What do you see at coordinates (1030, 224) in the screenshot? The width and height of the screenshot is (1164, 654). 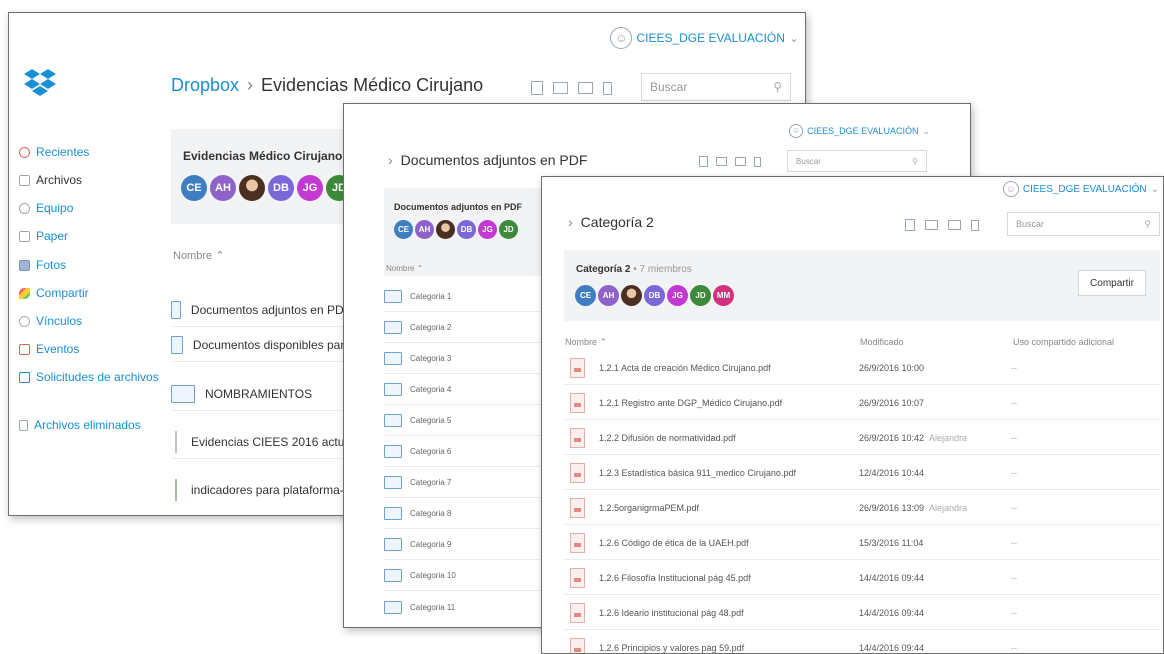 I see `search-placeholder: Buscar` at bounding box center [1030, 224].